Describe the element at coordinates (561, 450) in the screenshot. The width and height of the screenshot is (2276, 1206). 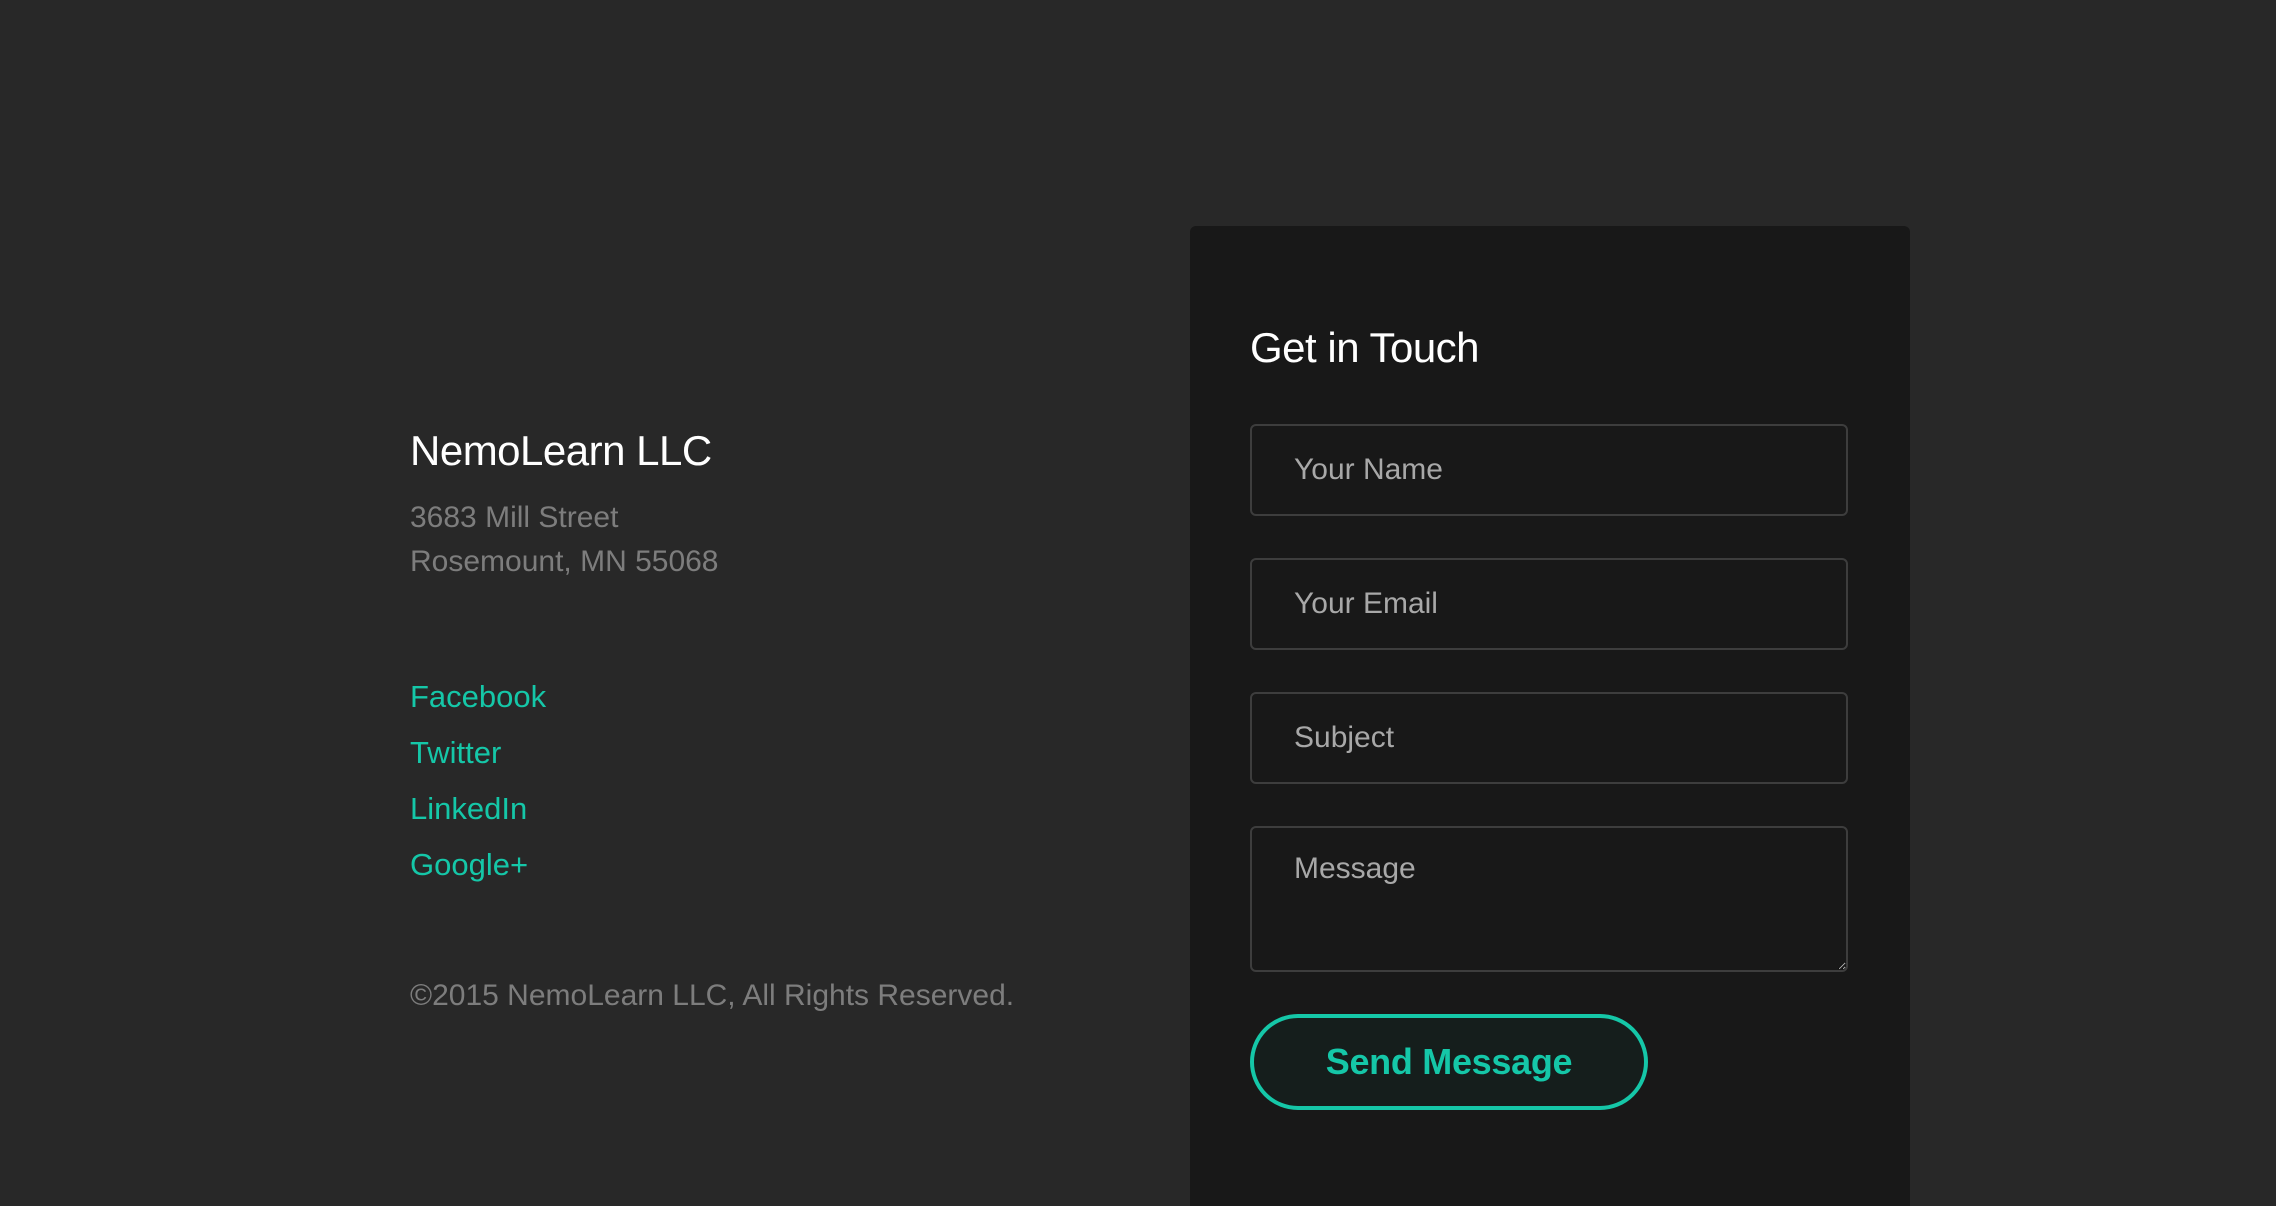
I see `company-name: NemoLearn LLC` at that location.